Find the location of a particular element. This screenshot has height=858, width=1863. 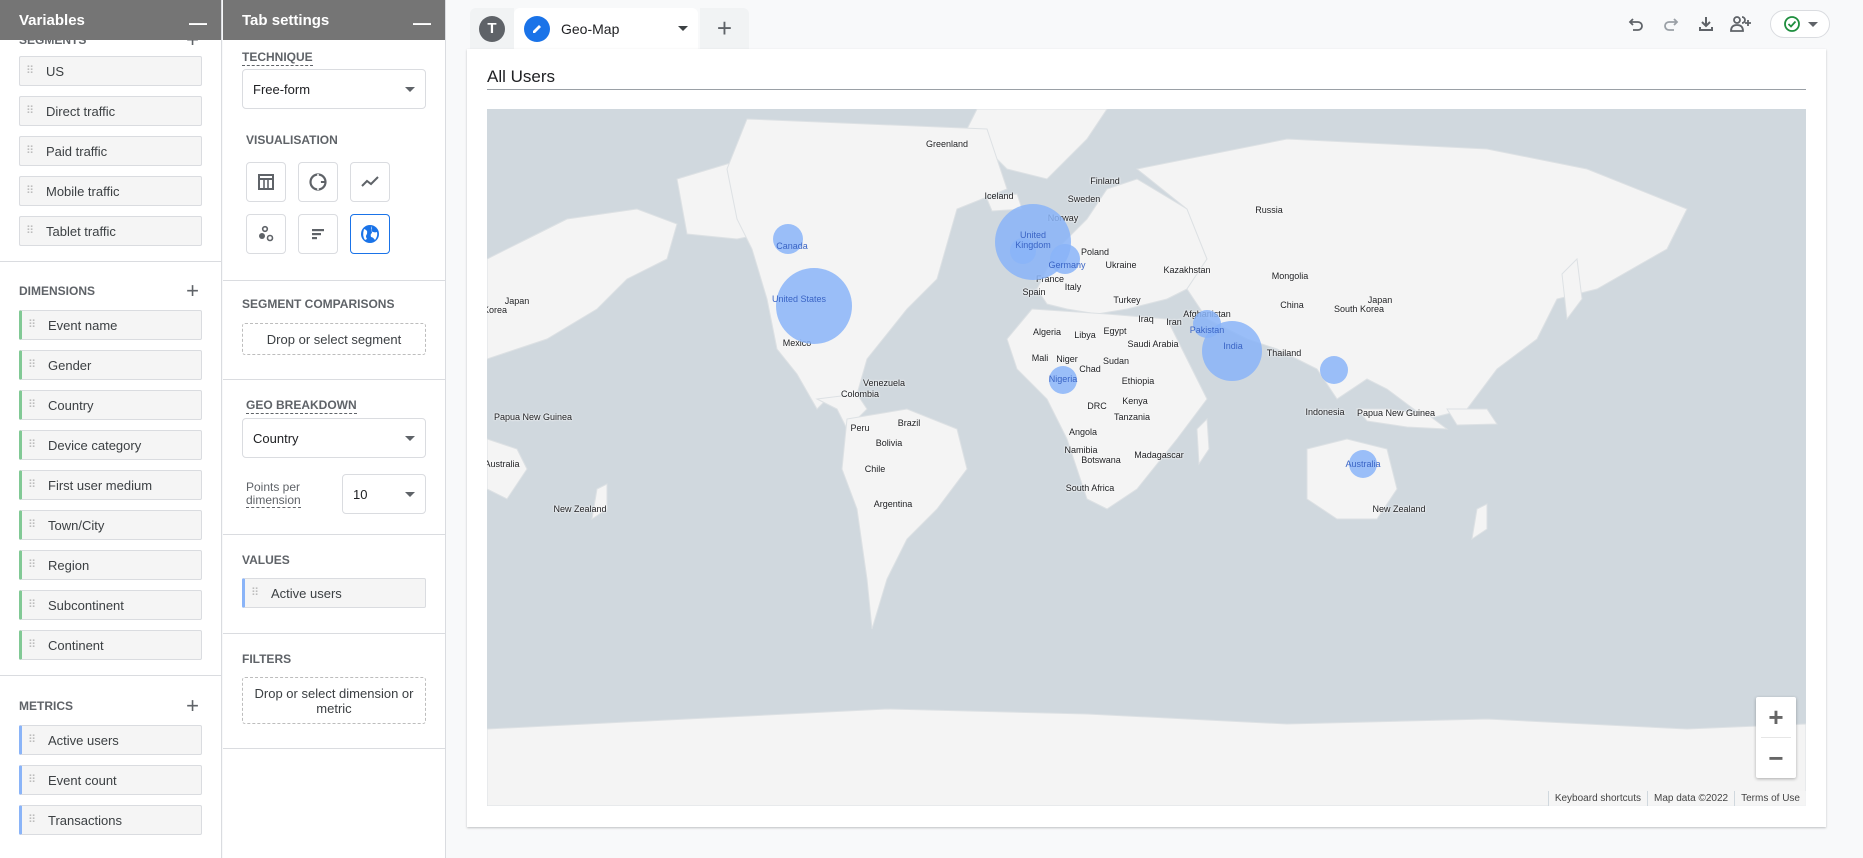

pencil-icon is located at coordinates (537, 28).